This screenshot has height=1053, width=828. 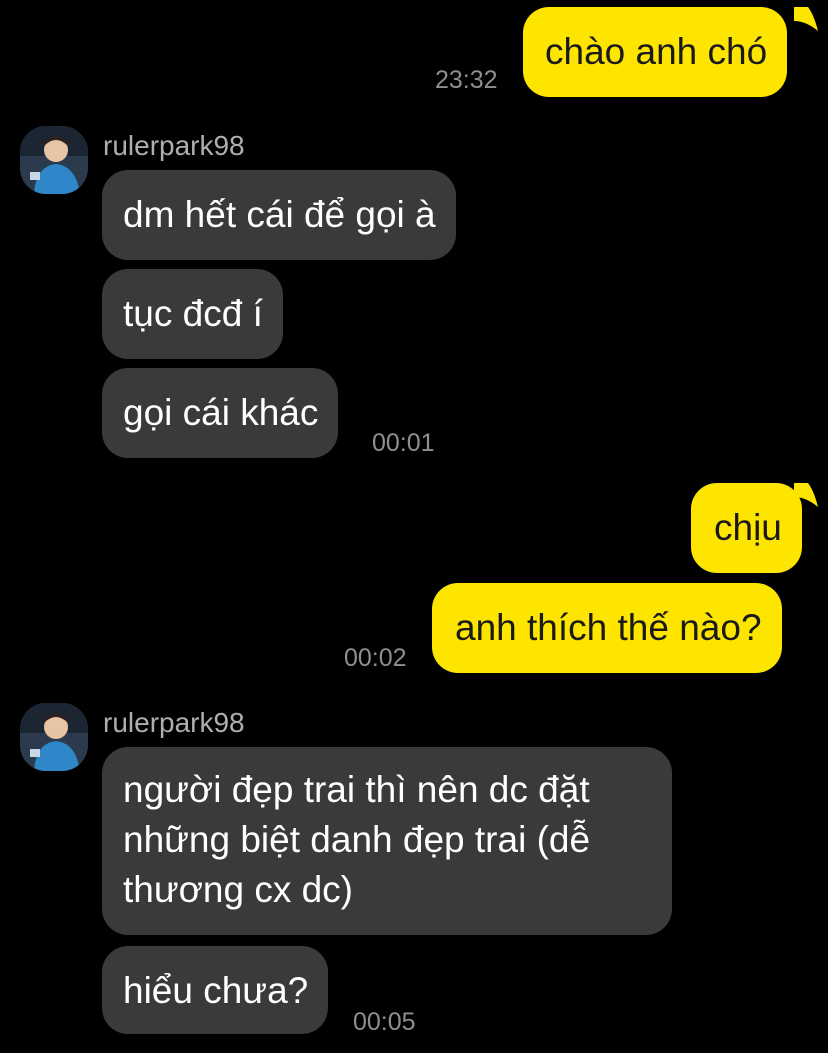 What do you see at coordinates (746, 528) in the screenshot?
I see `message-bubble-outgoing: chịu` at bounding box center [746, 528].